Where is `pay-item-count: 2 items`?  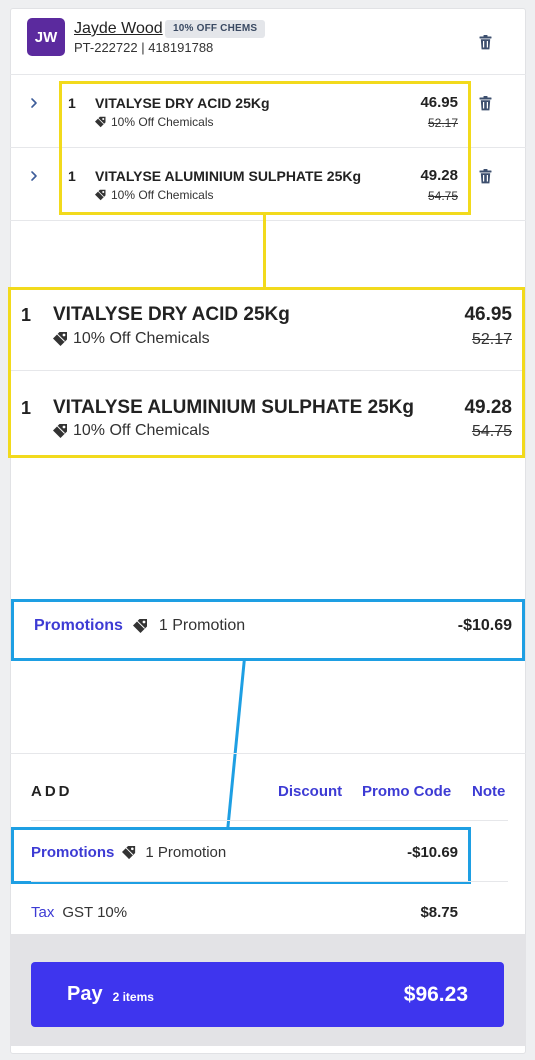
pay-item-count: 2 items is located at coordinates (133, 996).